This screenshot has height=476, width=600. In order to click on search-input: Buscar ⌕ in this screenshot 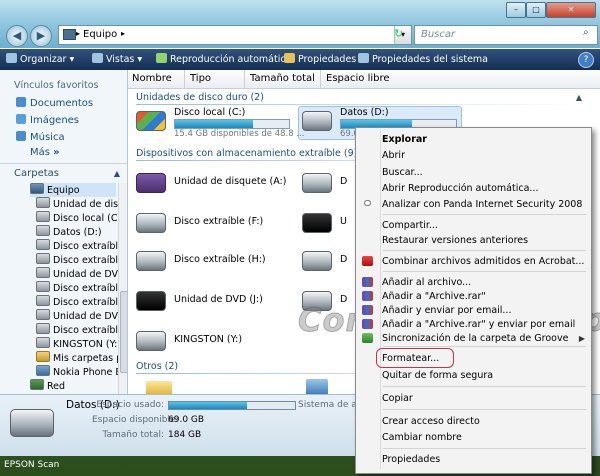, I will do `click(506, 35)`.